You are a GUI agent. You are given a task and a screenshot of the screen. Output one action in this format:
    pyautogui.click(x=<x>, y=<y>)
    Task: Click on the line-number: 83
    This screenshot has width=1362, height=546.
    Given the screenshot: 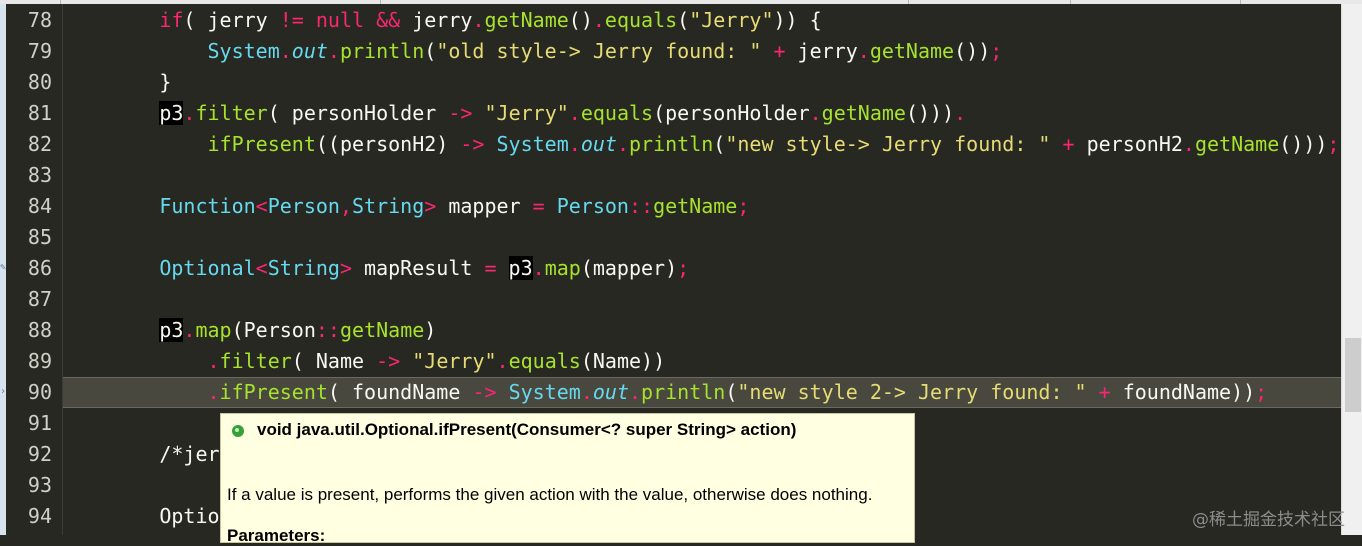 What is the action you would take?
    pyautogui.click(x=40, y=175)
    